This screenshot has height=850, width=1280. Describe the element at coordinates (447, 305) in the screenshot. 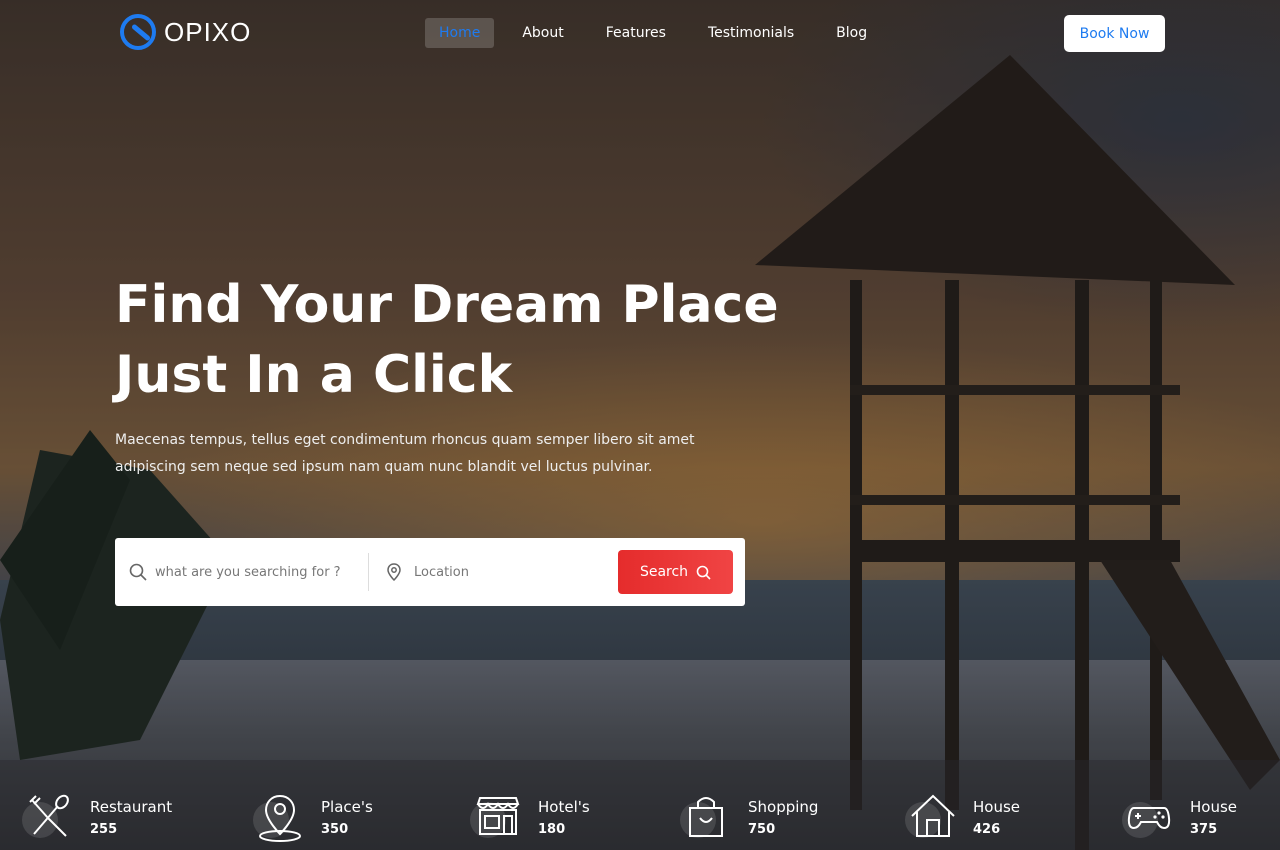

I see `hero-title-line1: Find Your Dream Place` at that location.